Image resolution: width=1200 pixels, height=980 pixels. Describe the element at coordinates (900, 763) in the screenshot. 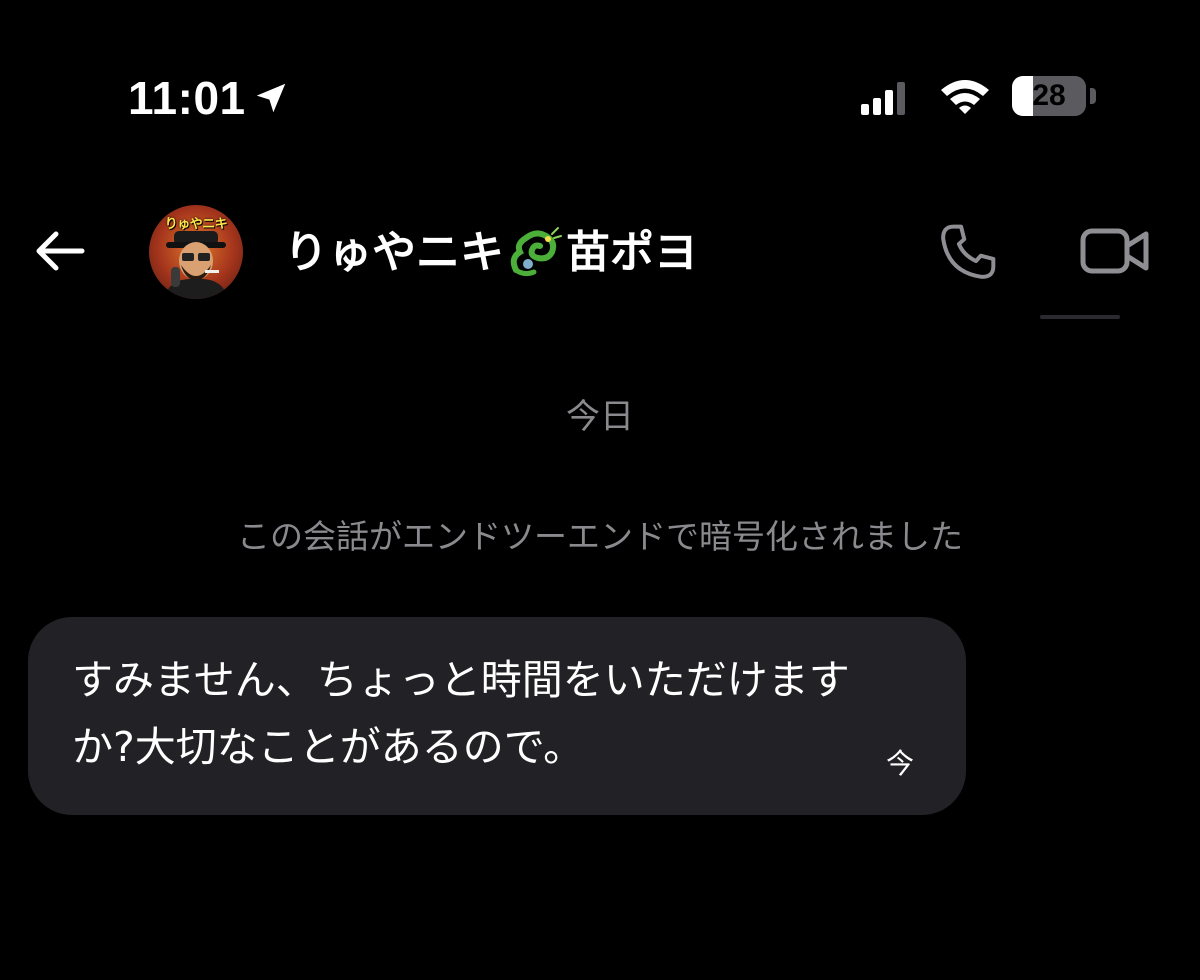

I see `message-timestamp: 今` at that location.